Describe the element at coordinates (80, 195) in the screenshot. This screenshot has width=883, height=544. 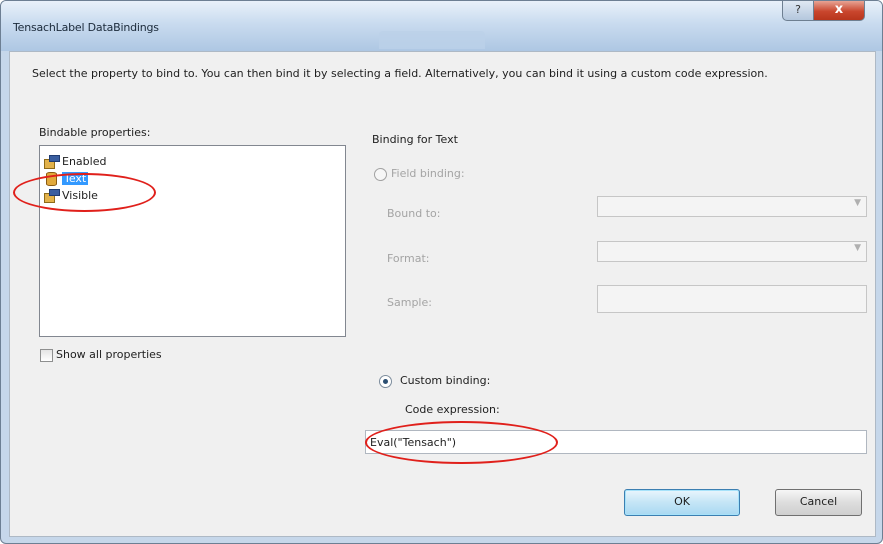
I see `list-item-label: Visible` at that location.